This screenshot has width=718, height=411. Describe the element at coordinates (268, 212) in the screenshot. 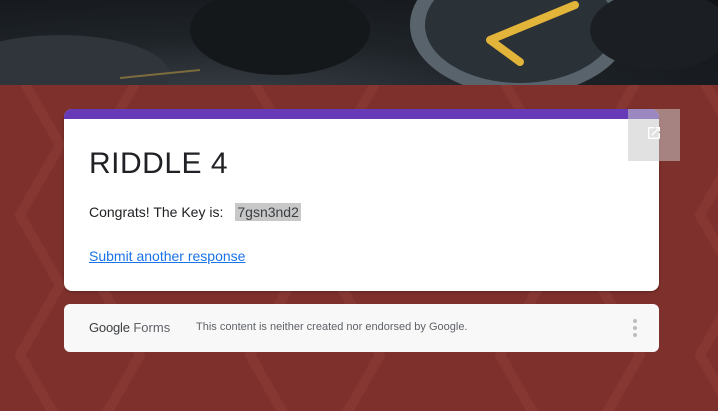

I see `key-value: 7gsn3nd2` at that location.